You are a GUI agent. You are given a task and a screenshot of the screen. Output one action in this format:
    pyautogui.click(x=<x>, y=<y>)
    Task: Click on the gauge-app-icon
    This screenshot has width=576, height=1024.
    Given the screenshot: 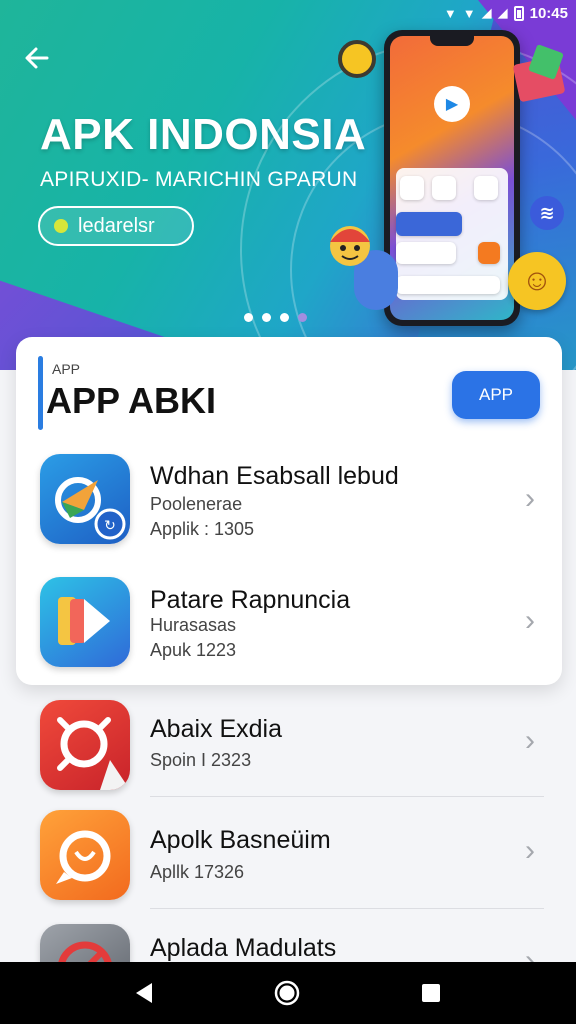 What is the action you would take?
    pyautogui.click(x=85, y=943)
    